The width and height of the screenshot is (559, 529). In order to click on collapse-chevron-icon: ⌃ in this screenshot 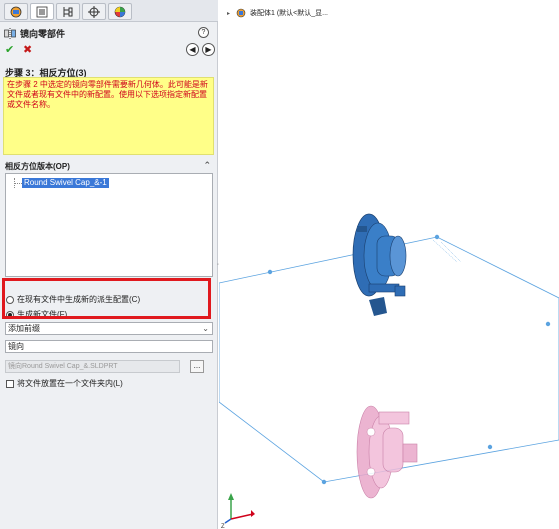, I will do `click(207, 165)`.